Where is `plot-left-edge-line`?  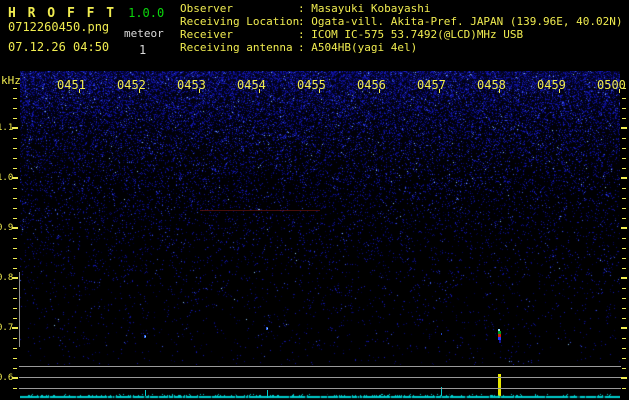 plot-left-edge-line is located at coordinates (19, 309).